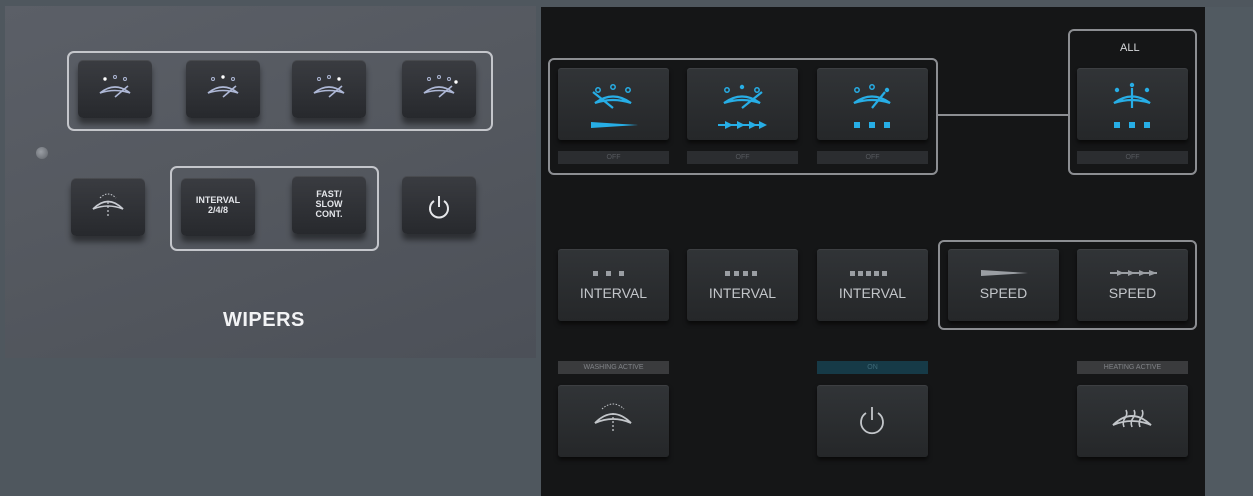  I want to click on interval-4-button: INTERVAL, so click(742, 285).